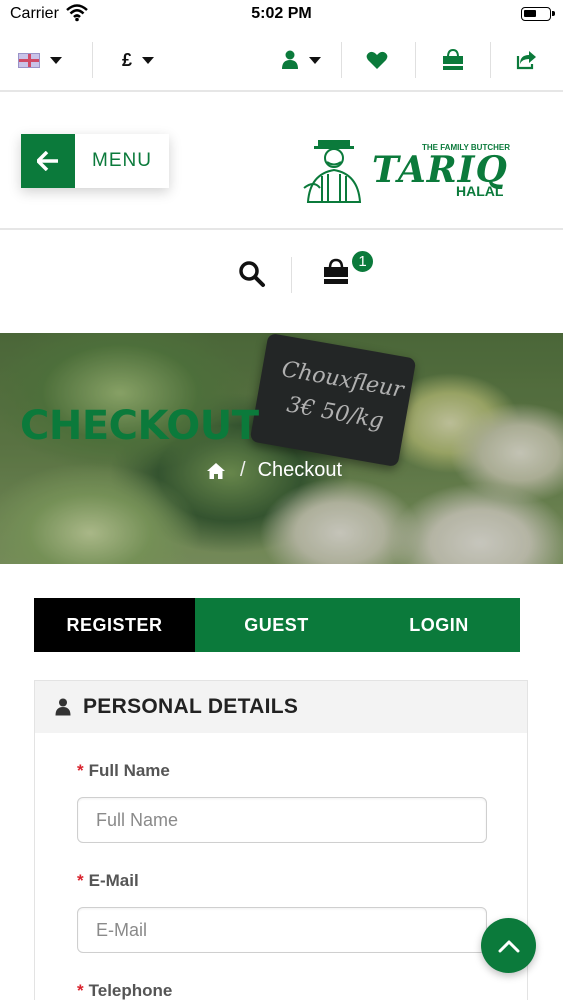 The height and width of the screenshot is (1000, 563). What do you see at coordinates (216, 471) in the screenshot?
I see `home-icon` at bounding box center [216, 471].